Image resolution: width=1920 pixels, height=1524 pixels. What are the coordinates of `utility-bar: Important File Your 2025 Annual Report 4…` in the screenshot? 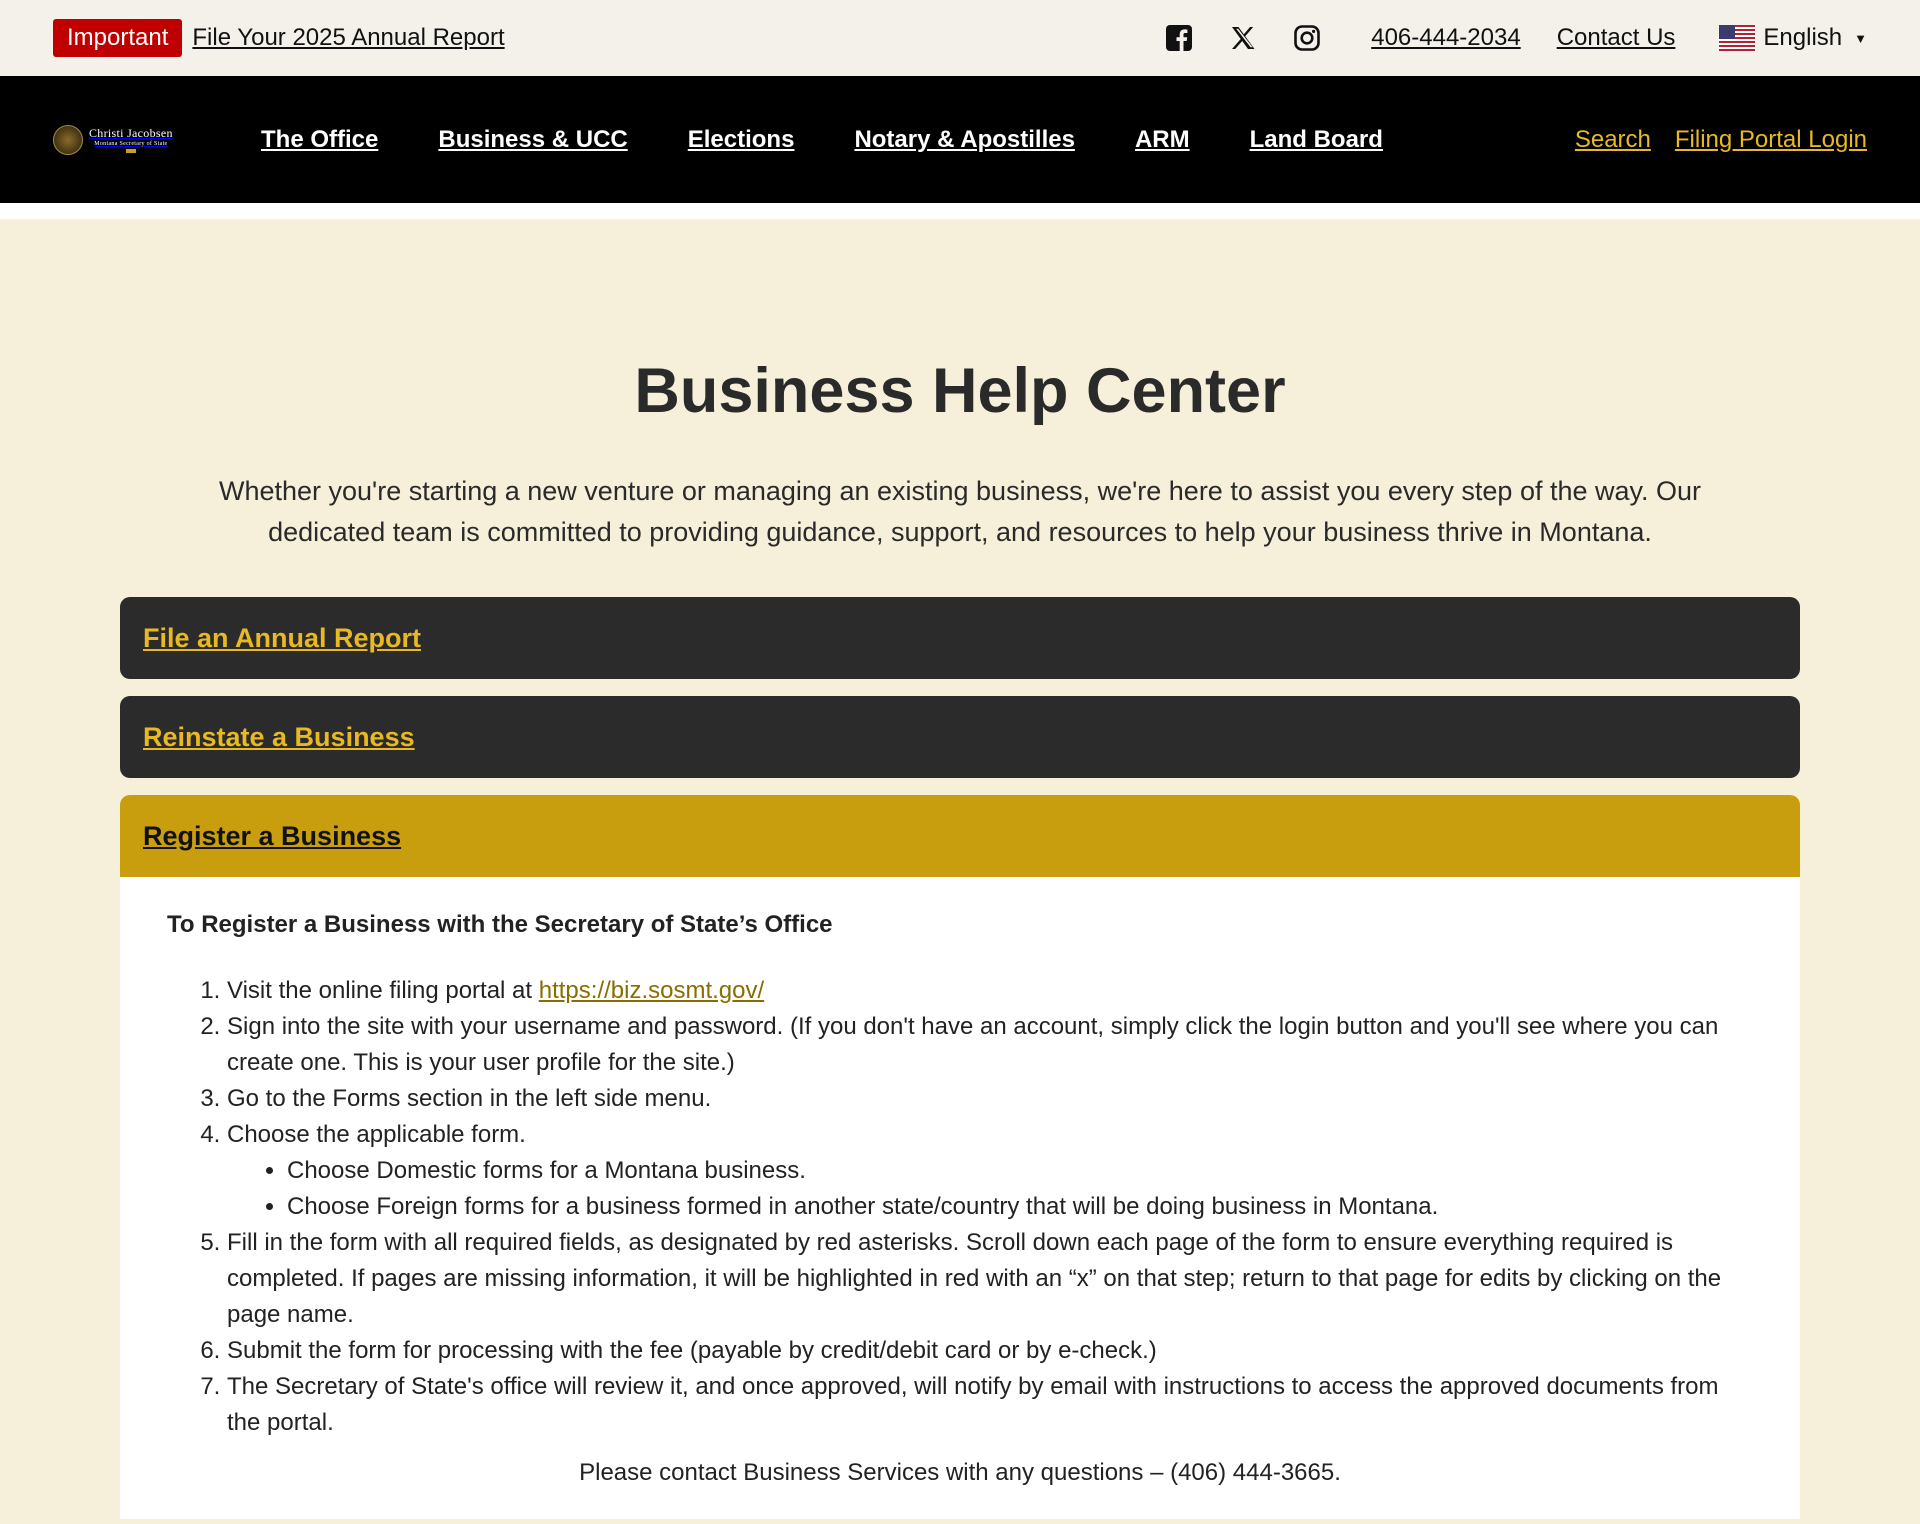 It's located at (960, 38).